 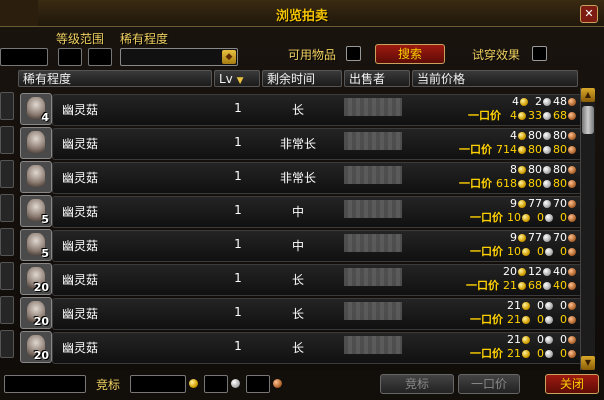 What do you see at coordinates (70, 57) in the screenshot?
I see `level-min-field` at bounding box center [70, 57].